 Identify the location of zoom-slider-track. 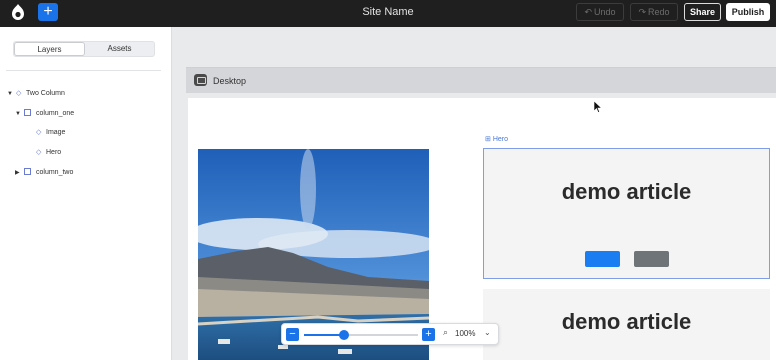
(361, 335).